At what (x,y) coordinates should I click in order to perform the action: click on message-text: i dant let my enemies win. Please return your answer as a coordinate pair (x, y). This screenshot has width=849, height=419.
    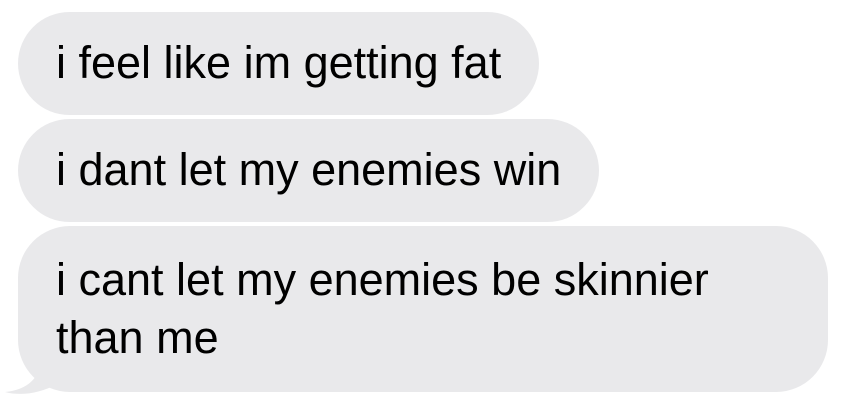
    Looking at the image, I should click on (309, 169).